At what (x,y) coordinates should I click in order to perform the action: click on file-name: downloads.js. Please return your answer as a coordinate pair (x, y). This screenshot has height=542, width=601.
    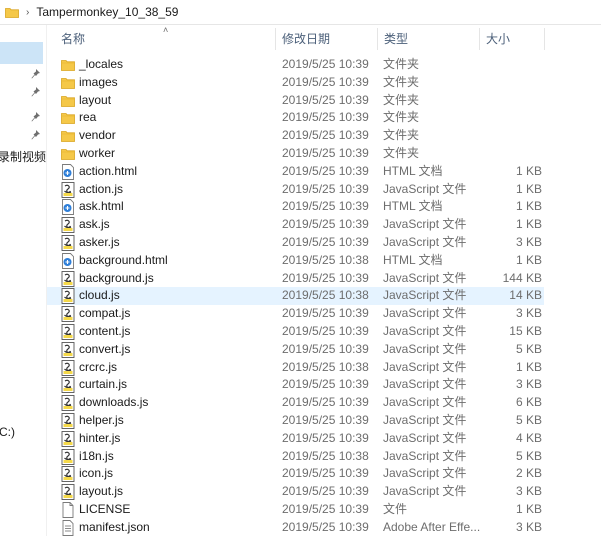
    Looking at the image, I should click on (114, 402).